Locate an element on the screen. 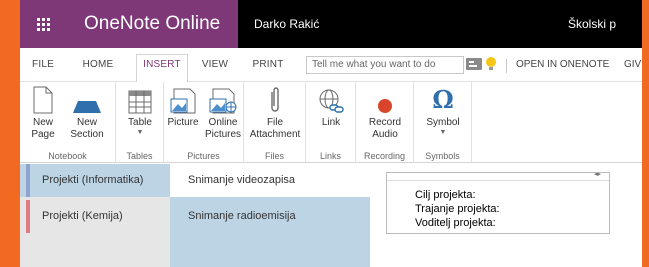 The width and height of the screenshot is (649, 267). file-attachment-label-1: File is located at coordinates (275, 122).